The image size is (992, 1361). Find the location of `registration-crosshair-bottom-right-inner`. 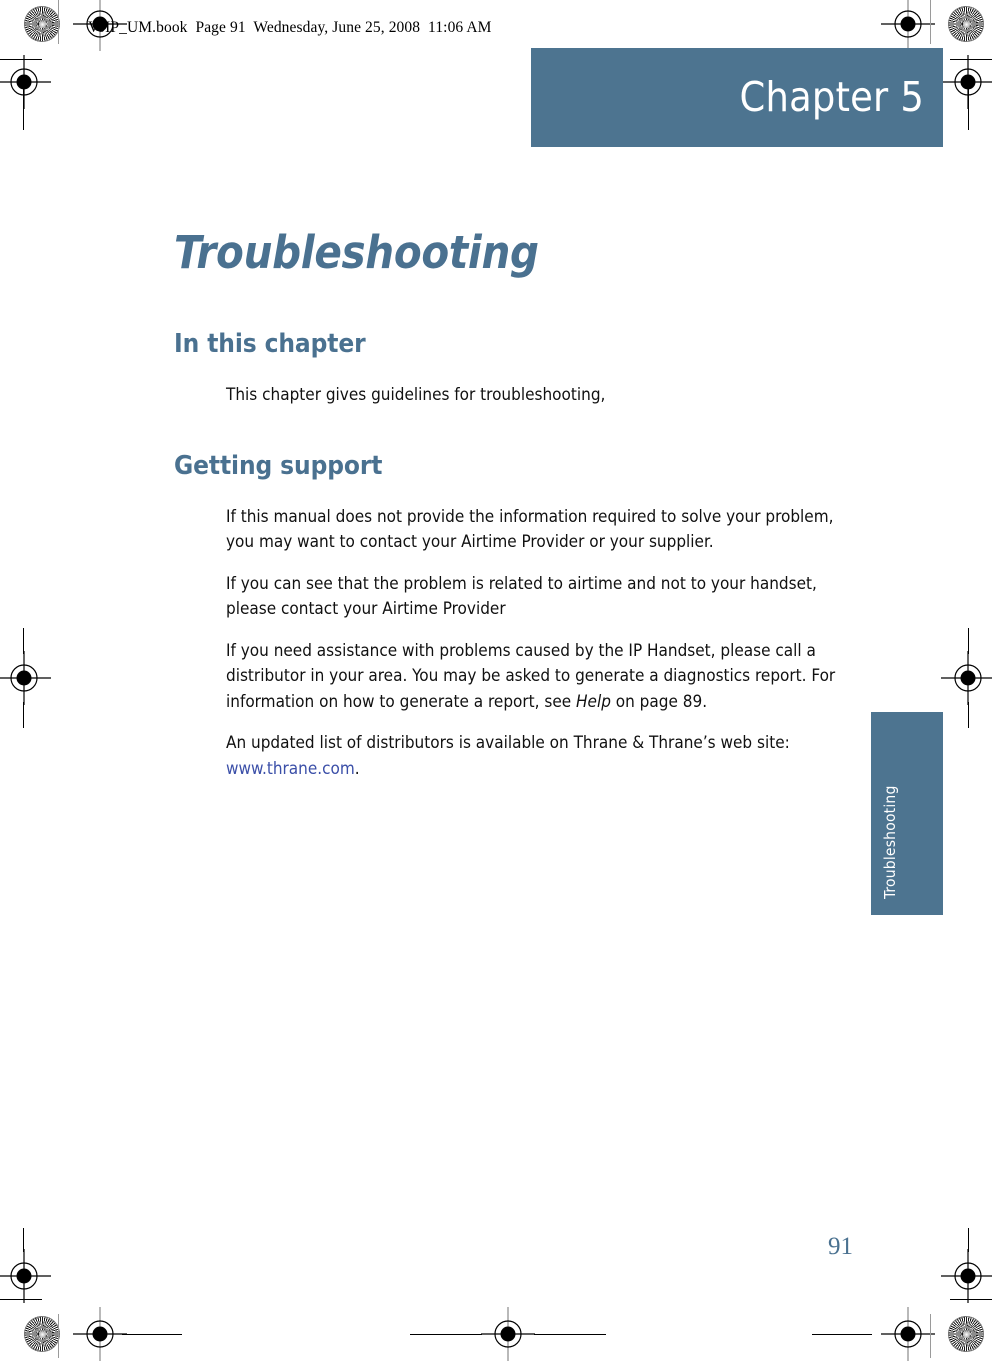

registration-crosshair-bottom-right-inner is located at coordinates (908, 1334).